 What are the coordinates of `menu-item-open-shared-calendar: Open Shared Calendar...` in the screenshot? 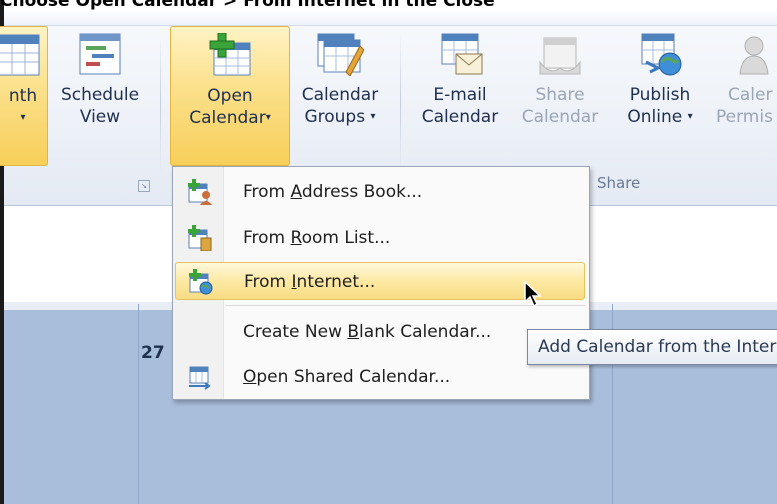 It's located at (380, 377).